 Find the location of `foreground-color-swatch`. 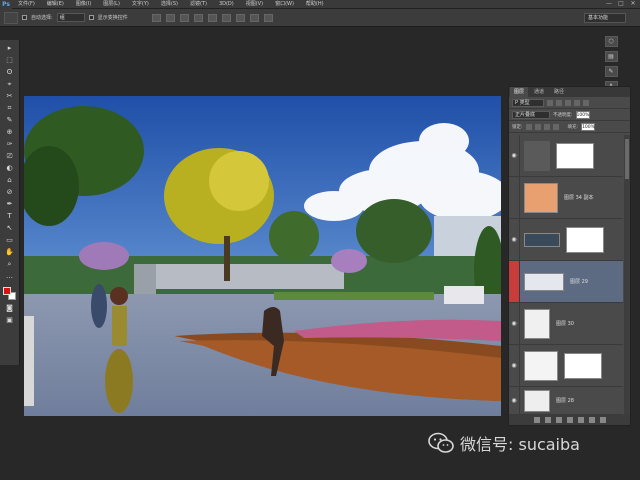

foreground-color-swatch is located at coordinates (6, 291).